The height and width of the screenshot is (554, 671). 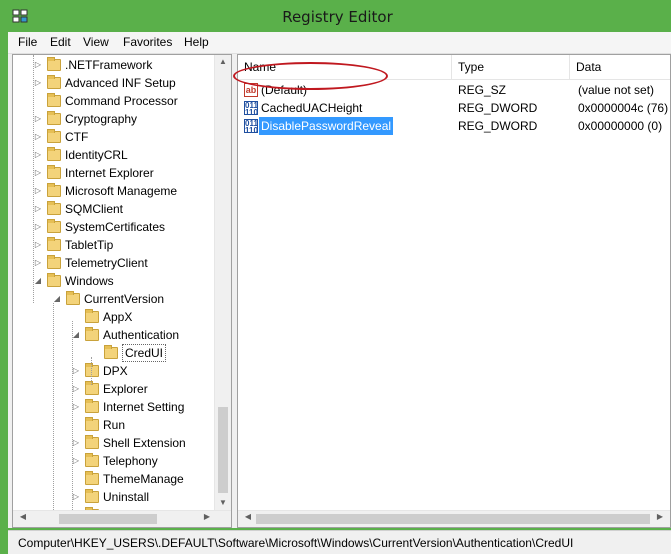 I want to click on tree-node: ▷ Explorer, so click(x=115, y=389).